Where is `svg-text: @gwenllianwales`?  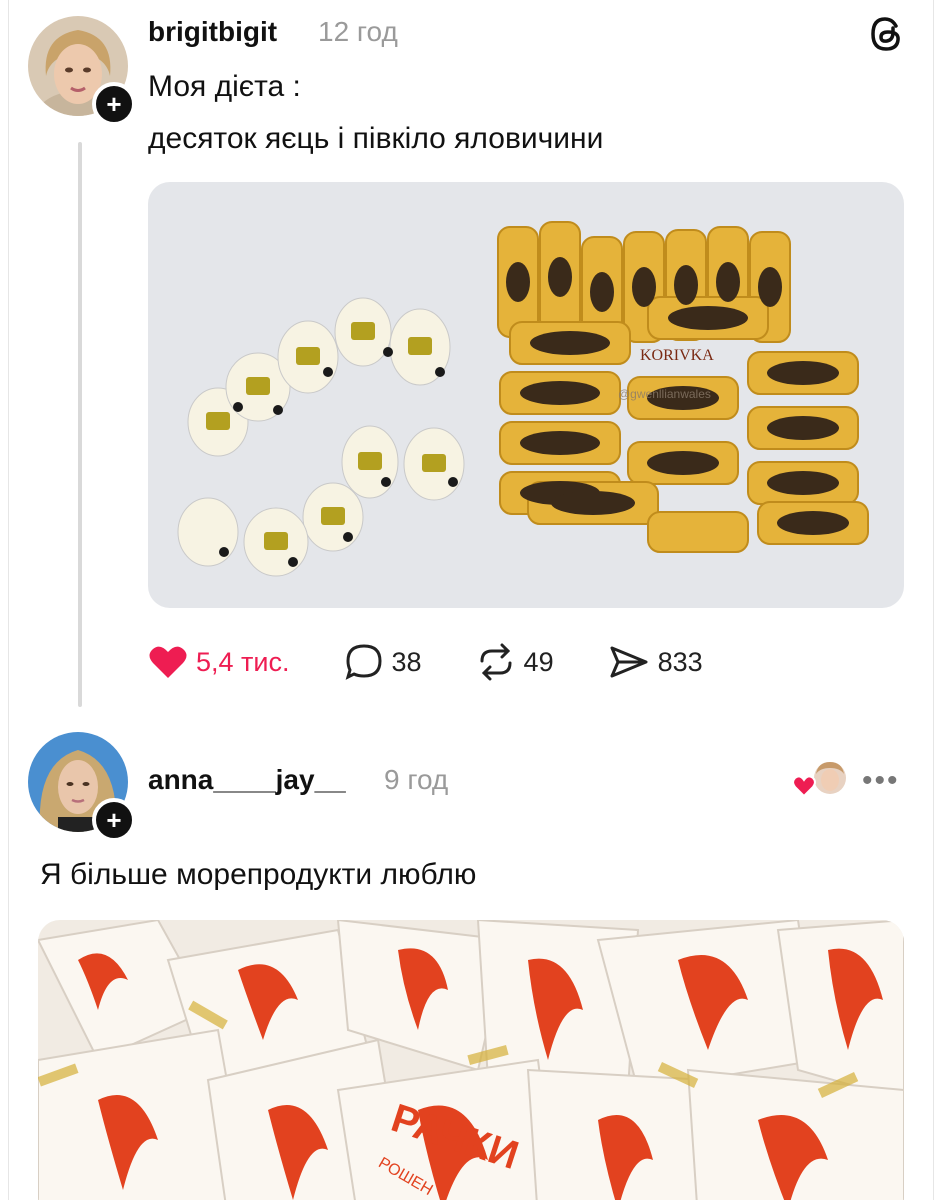 svg-text: @gwenllianwales is located at coordinates (664, 394).